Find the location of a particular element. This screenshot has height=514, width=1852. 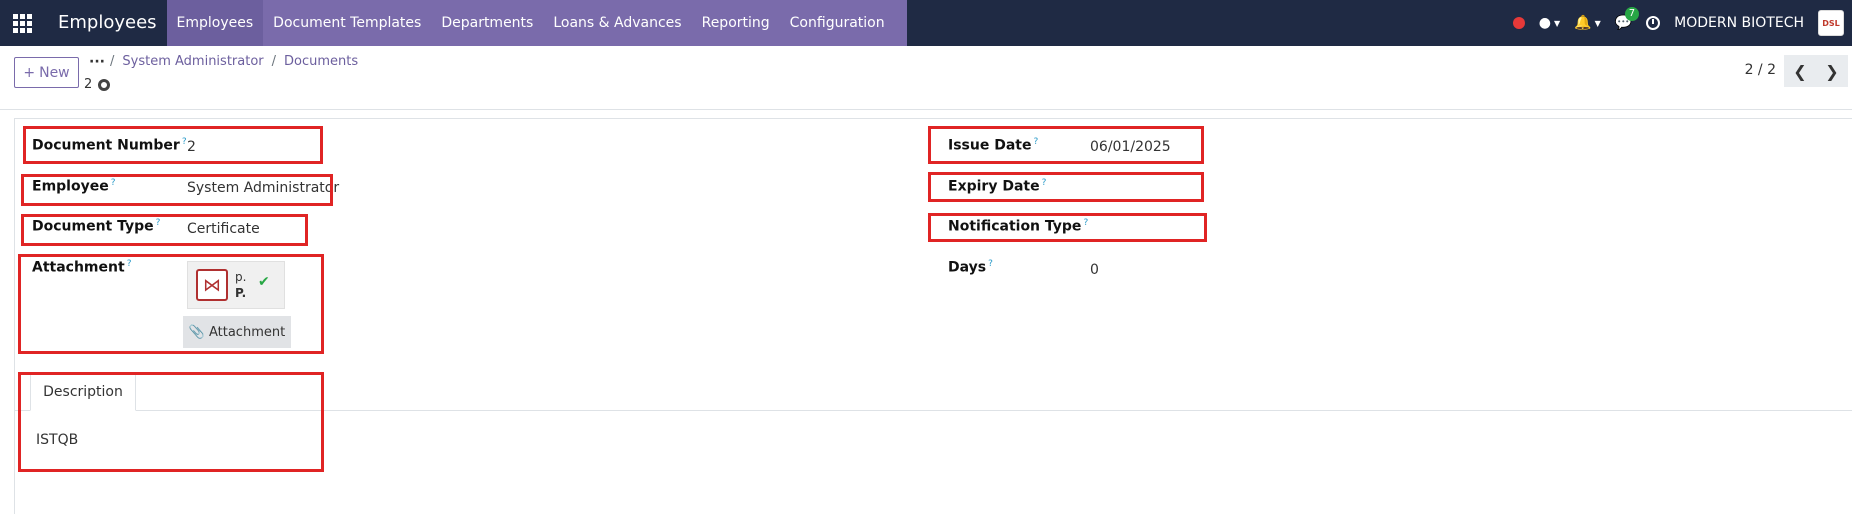

pager-value: 2 / 2 is located at coordinates (1760, 70).